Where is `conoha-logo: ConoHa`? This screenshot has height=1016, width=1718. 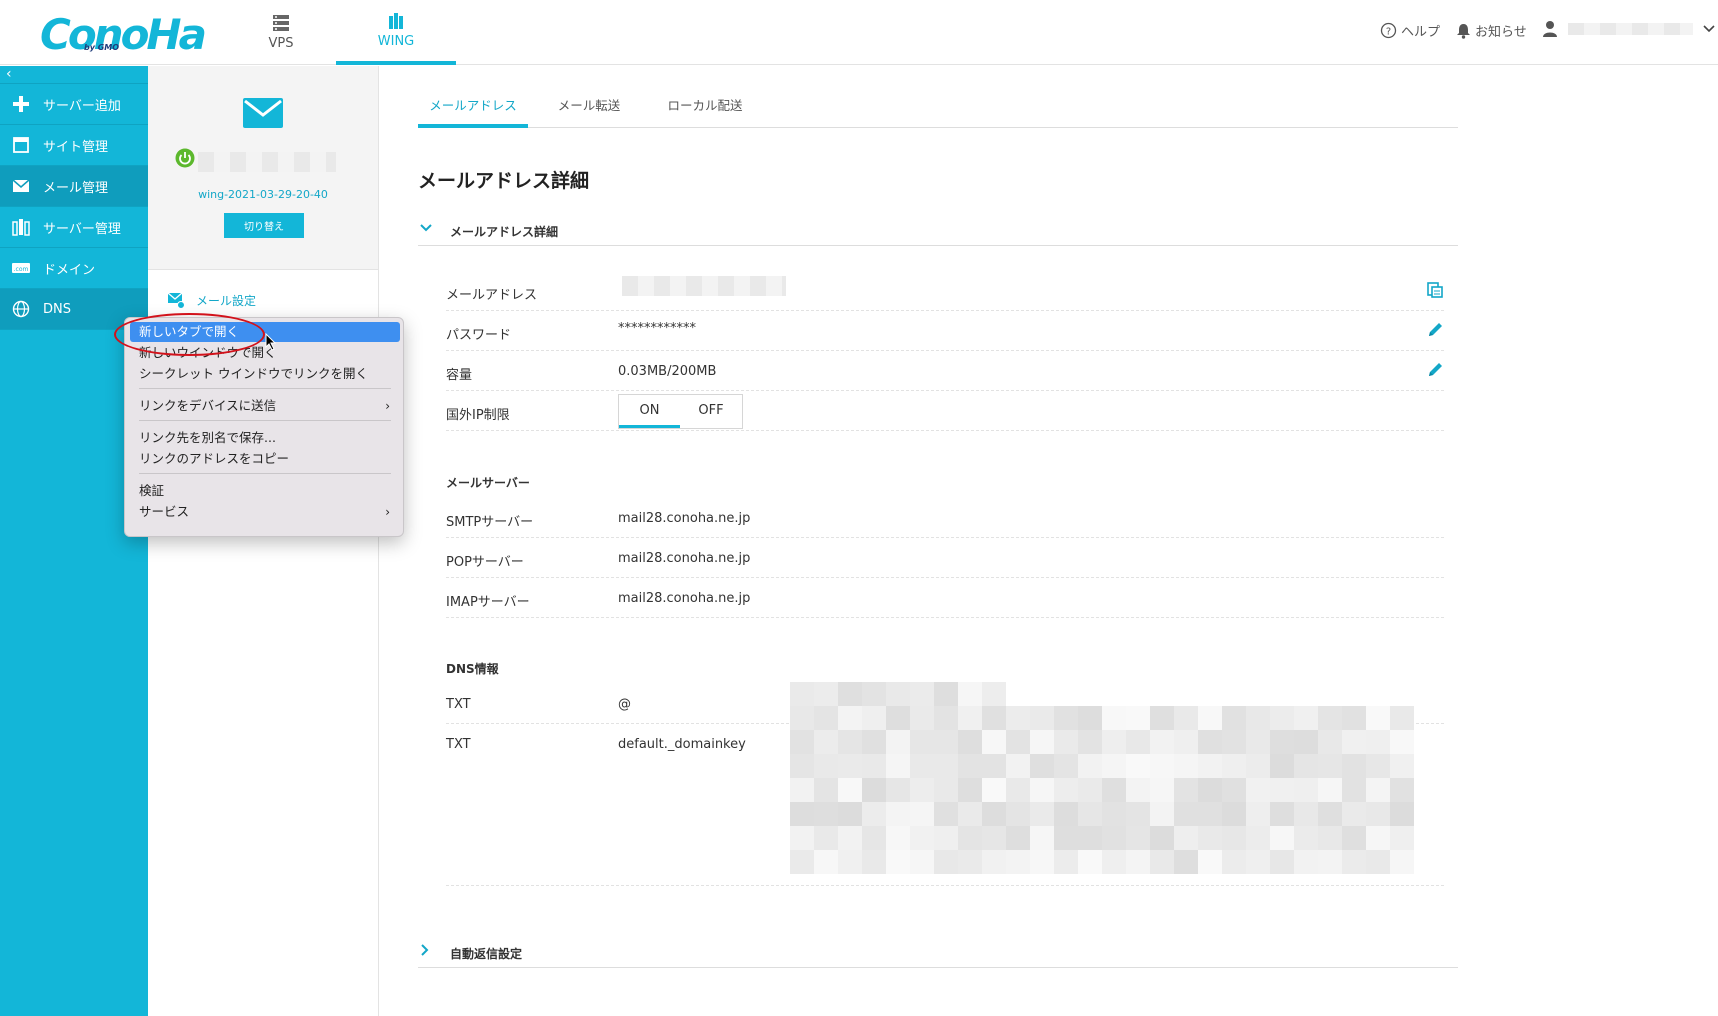 conoha-logo: ConoHa is located at coordinates (123, 34).